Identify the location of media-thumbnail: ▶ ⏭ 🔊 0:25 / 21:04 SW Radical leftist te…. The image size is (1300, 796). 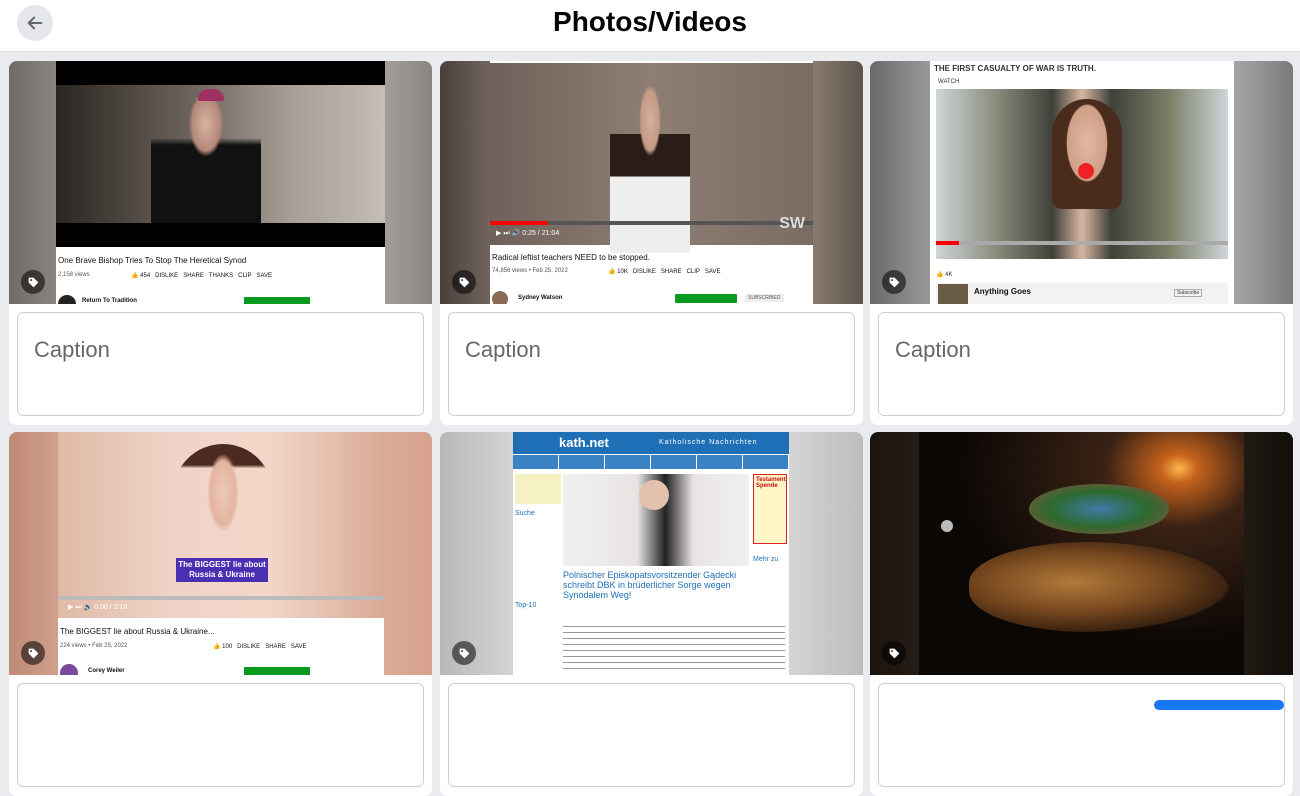
(651, 182).